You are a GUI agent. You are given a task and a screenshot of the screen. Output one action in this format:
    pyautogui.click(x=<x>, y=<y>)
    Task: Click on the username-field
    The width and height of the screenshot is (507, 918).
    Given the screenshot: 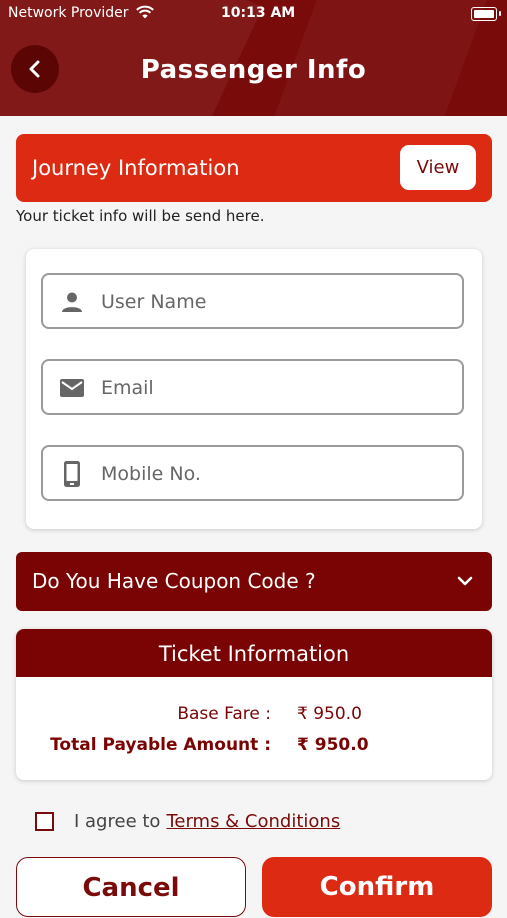 What is the action you would take?
    pyautogui.click(x=252, y=301)
    